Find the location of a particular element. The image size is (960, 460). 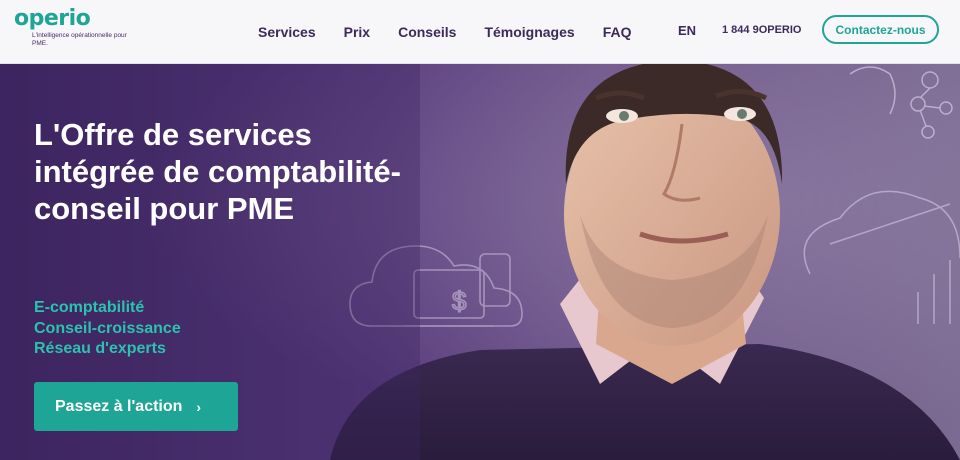

phone-number: 1 844 9OPERIO is located at coordinates (762, 30).